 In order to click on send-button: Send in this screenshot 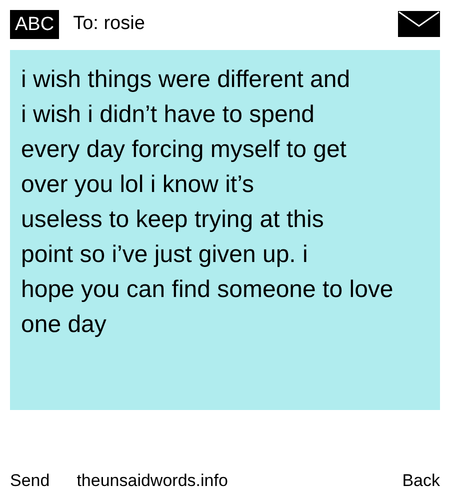, I will do `click(30, 480)`.